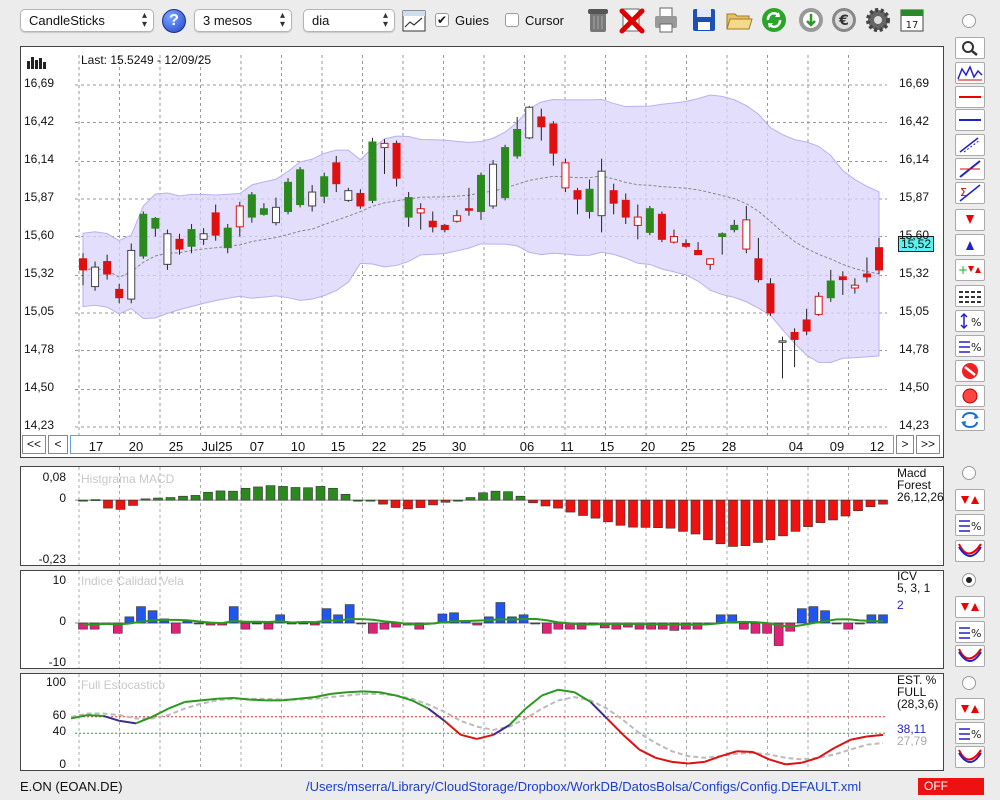 This screenshot has width=1000, height=800. I want to click on chart-type-select: CandleSticks ▴ ▾, so click(87, 20).